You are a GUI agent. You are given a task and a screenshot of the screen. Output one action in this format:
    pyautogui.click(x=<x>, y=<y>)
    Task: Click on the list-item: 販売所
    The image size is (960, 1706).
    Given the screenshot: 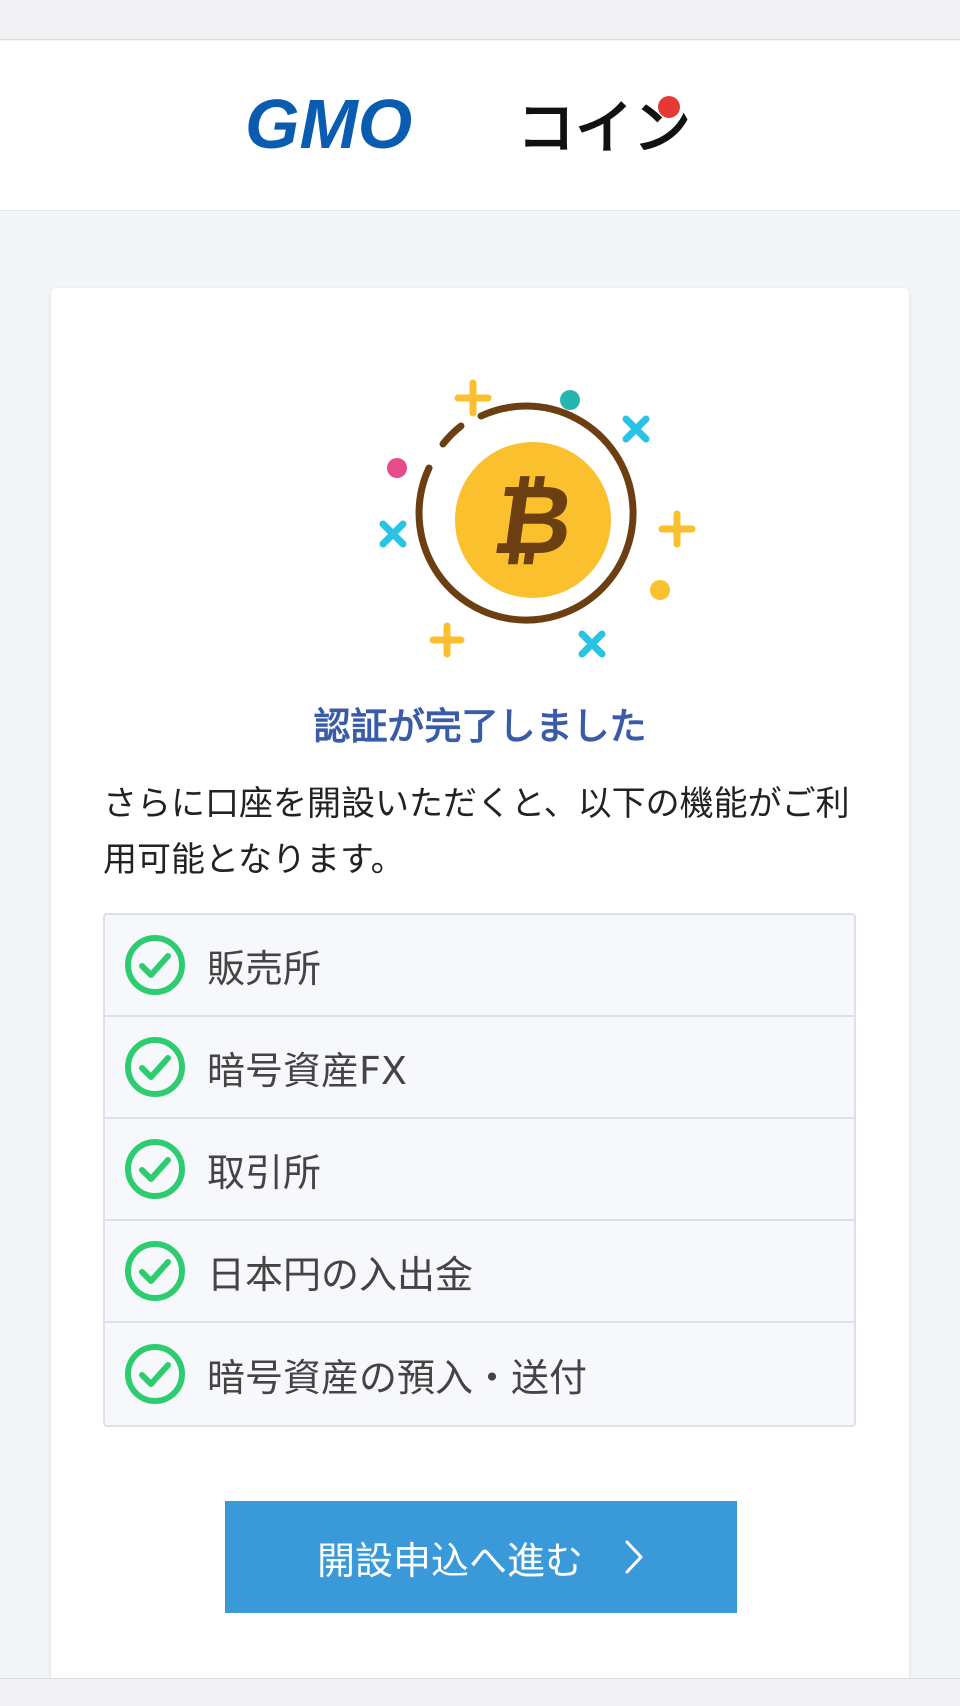 What is the action you would take?
    pyautogui.click(x=479, y=966)
    